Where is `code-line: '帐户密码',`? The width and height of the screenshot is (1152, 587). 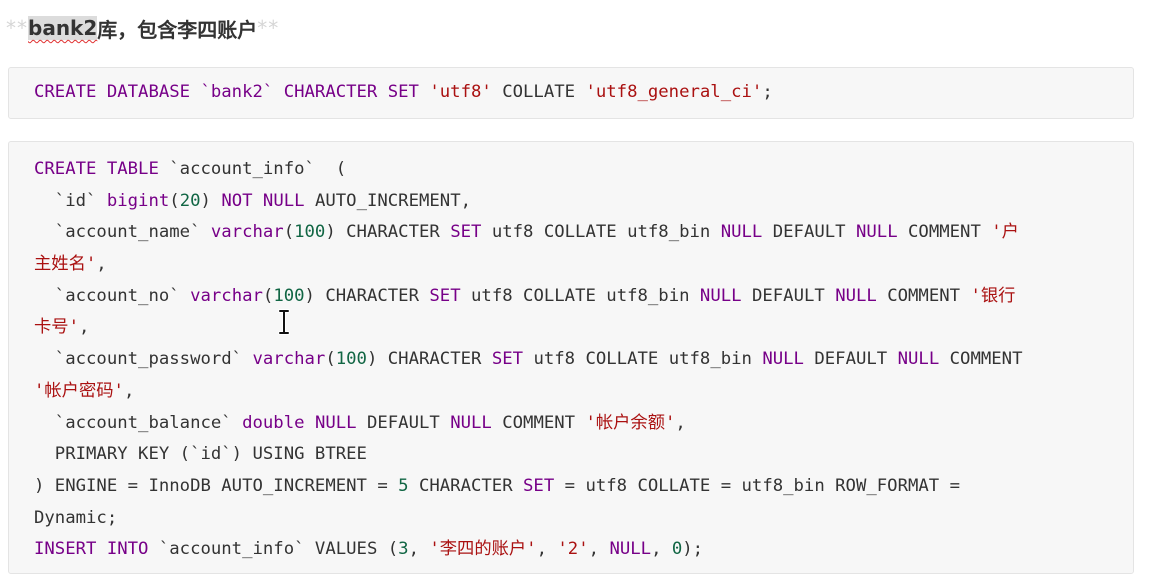
code-line: '帐户密码', is located at coordinates (84, 391).